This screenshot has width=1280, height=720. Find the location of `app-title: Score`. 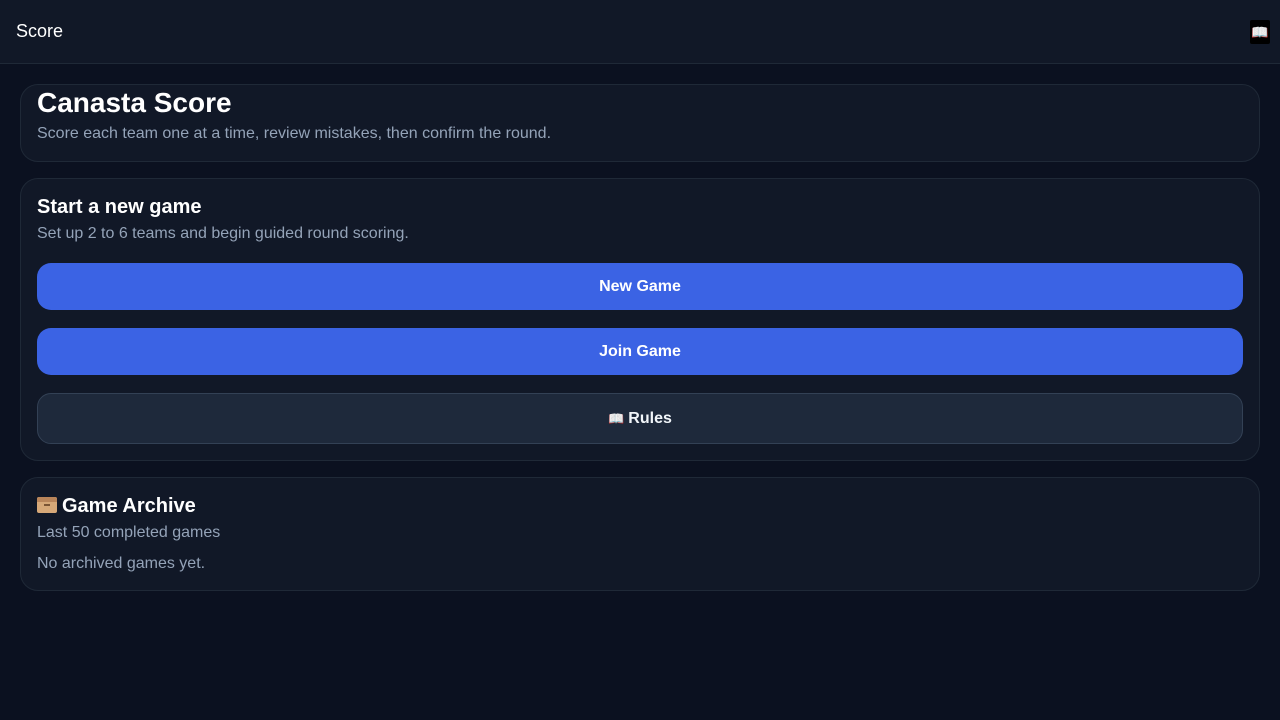

app-title: Score is located at coordinates (40, 31).